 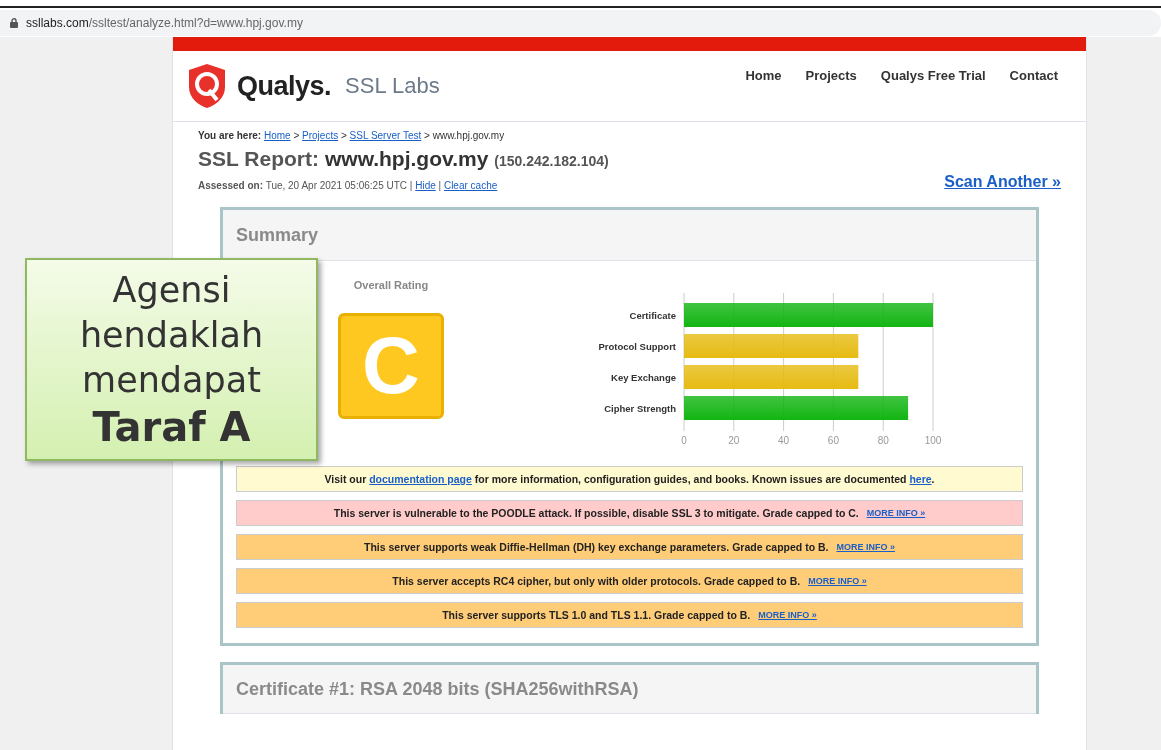 What do you see at coordinates (437, 689) in the screenshot?
I see `panel-title: Certificate #1: RSA 2048 bits (SHA256withRSA)` at bounding box center [437, 689].